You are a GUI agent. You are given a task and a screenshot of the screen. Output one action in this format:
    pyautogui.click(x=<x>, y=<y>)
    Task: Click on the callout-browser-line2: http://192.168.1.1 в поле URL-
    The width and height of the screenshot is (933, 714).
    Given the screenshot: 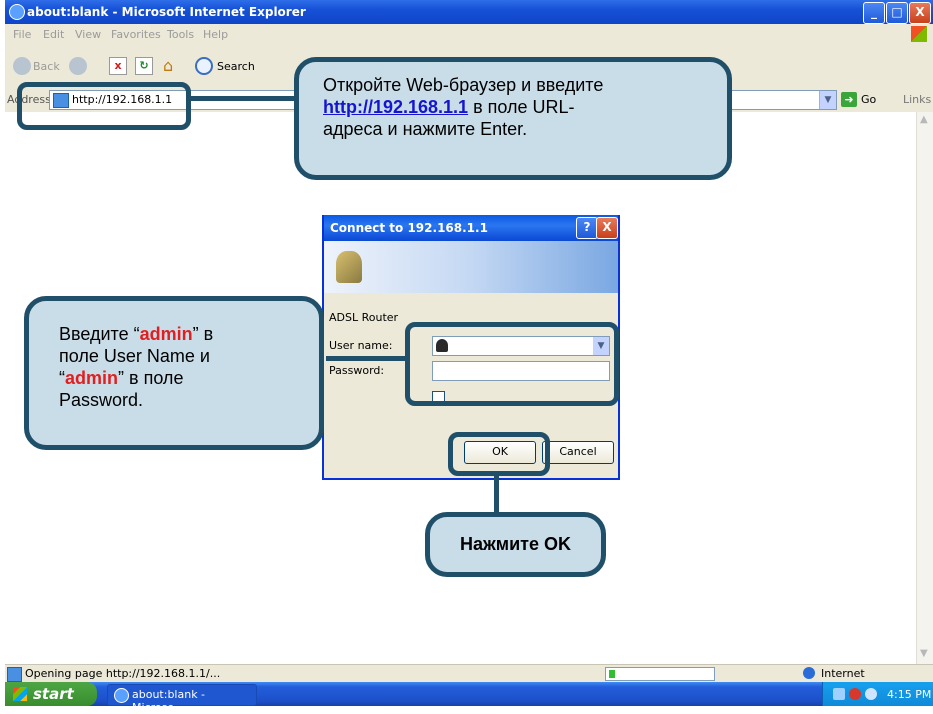 What is the action you would take?
    pyautogui.click(x=463, y=107)
    